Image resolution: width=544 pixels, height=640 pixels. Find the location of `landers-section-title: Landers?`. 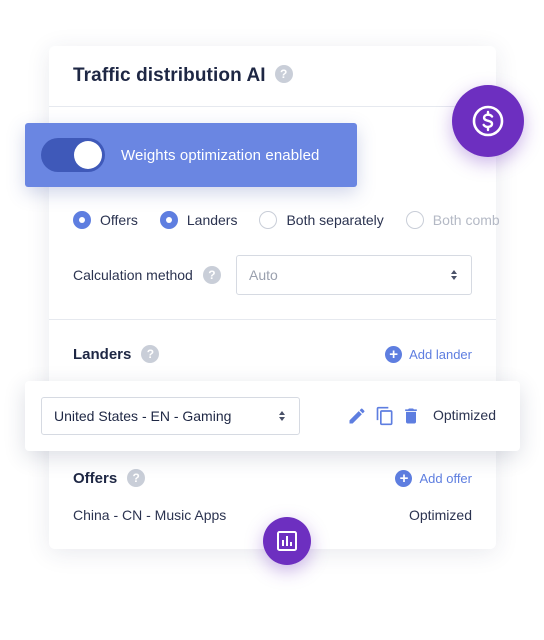

landers-section-title: Landers? is located at coordinates (116, 354).